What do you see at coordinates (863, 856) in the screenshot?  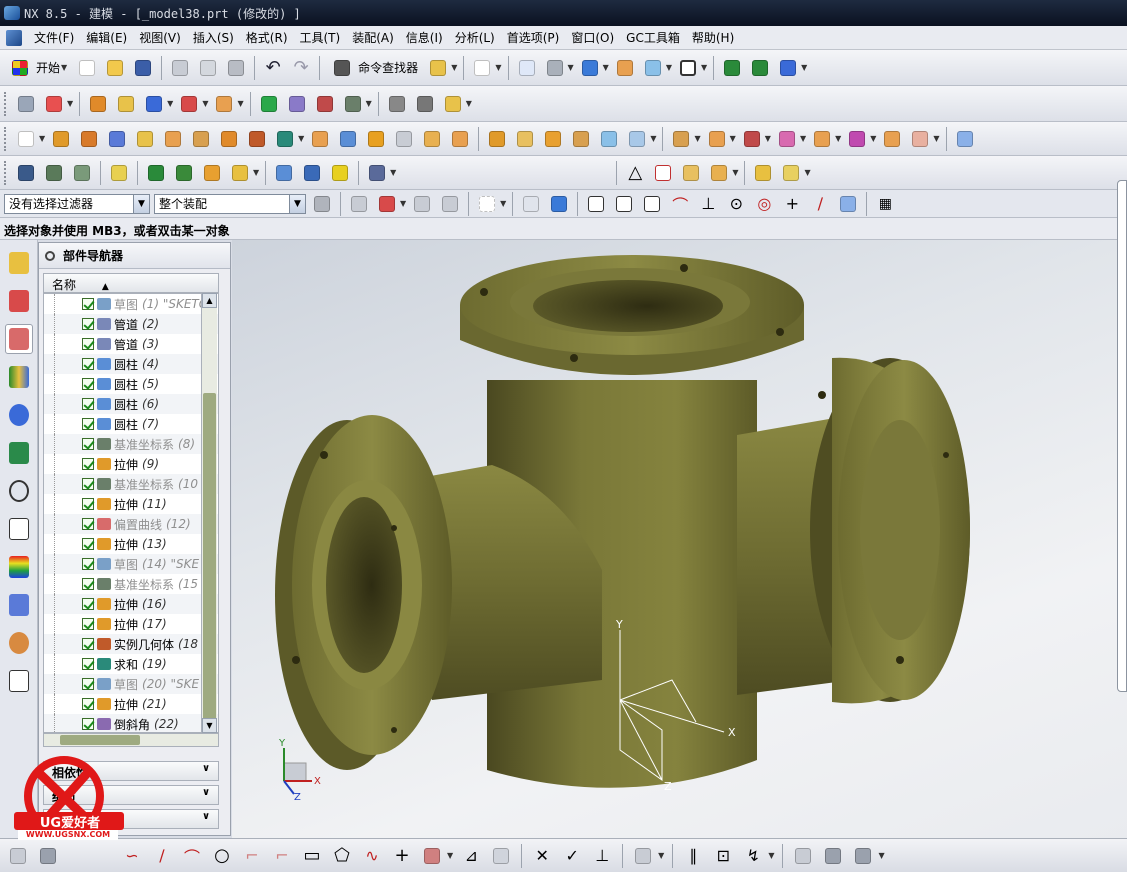 I see `reattach-icon` at bounding box center [863, 856].